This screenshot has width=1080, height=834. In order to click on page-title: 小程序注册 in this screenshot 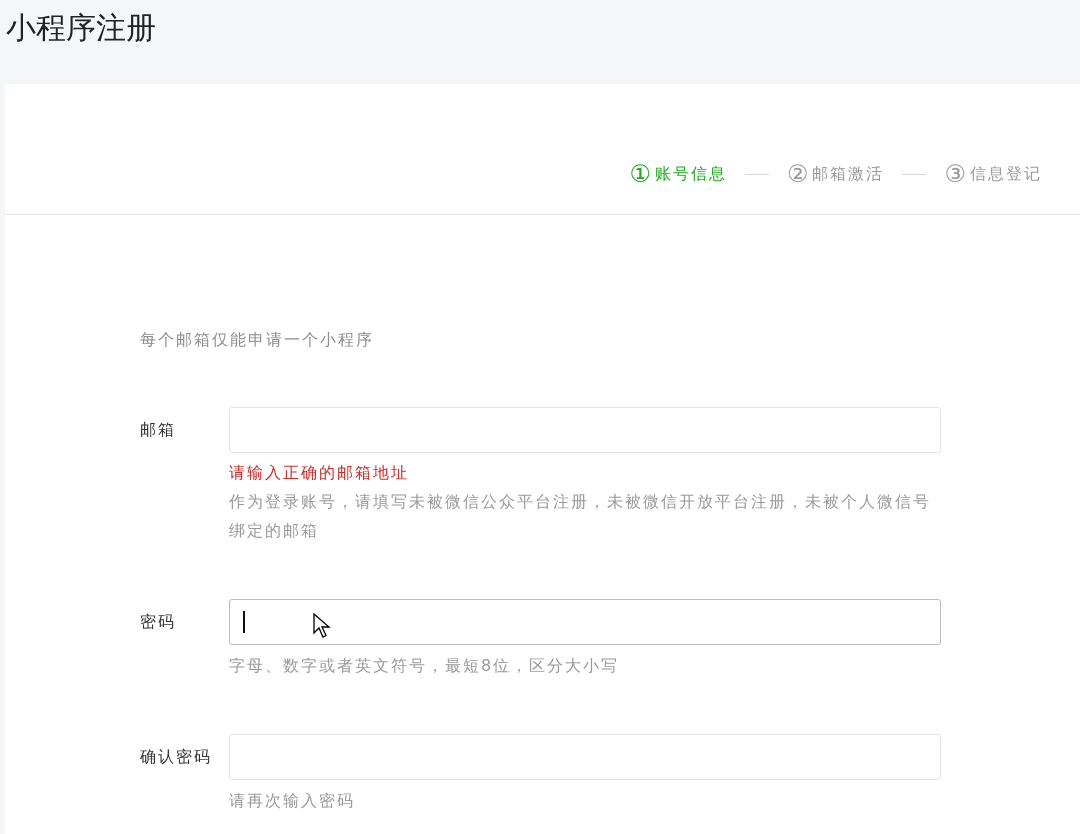, I will do `click(81, 28)`.